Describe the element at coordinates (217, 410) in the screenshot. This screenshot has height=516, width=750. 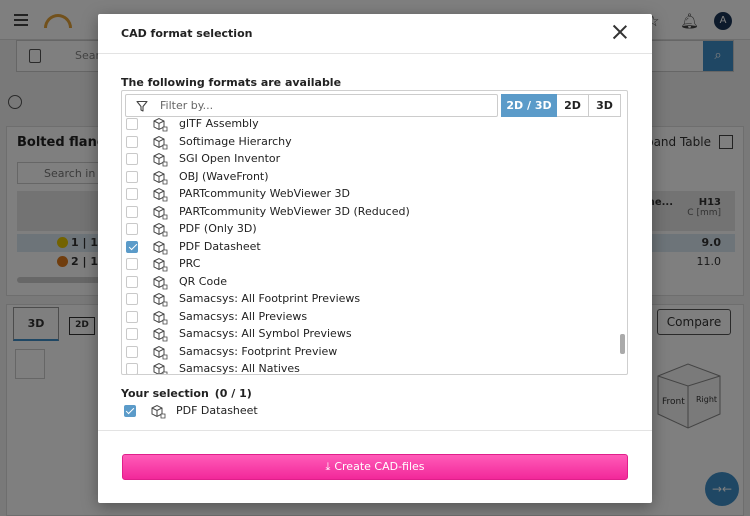
I see `selected-item-name: PDF Datasheet` at that location.